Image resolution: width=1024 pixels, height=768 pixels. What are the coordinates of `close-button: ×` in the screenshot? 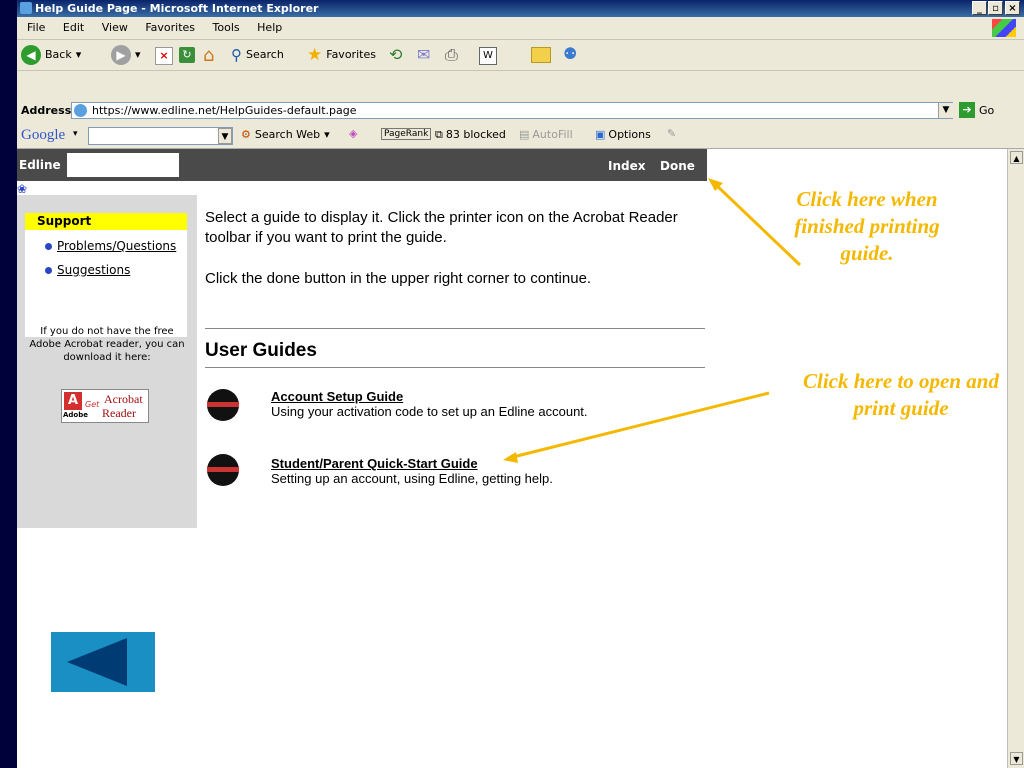 It's located at (1012, 8).